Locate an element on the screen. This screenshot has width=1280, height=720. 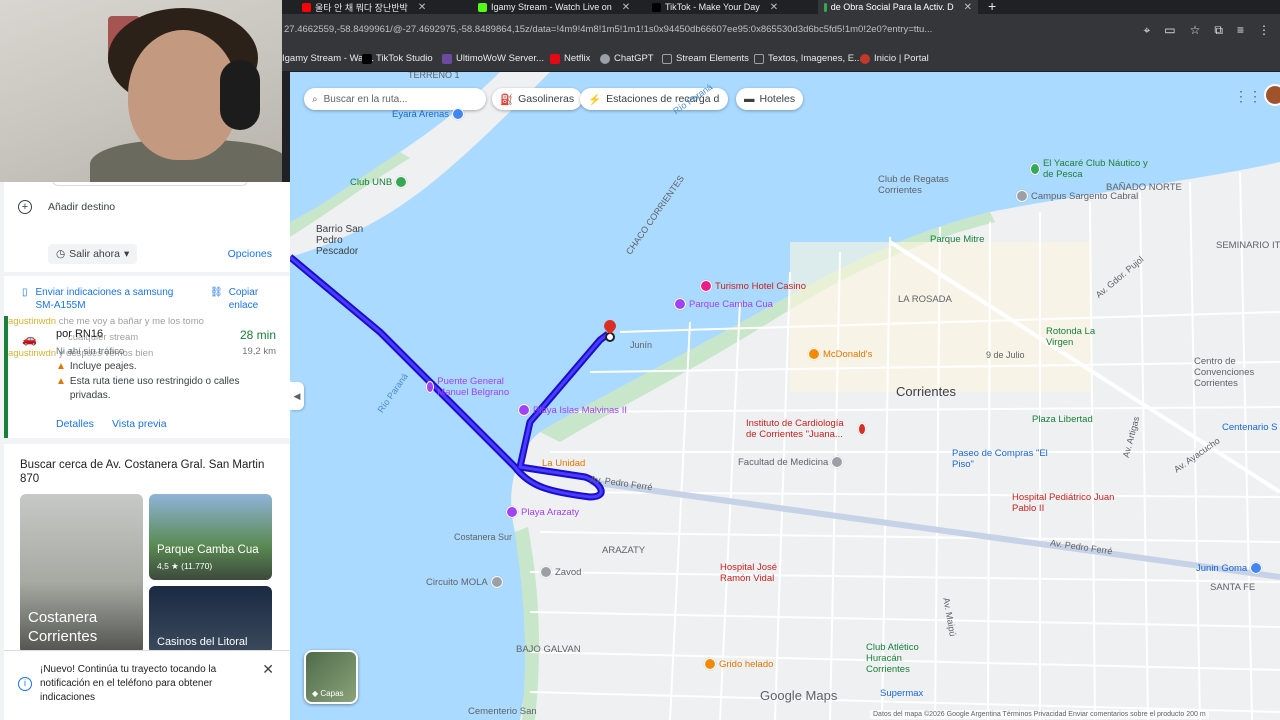
place-card-costanera: Costanera Corrientes is located at coordinates (81, 574).